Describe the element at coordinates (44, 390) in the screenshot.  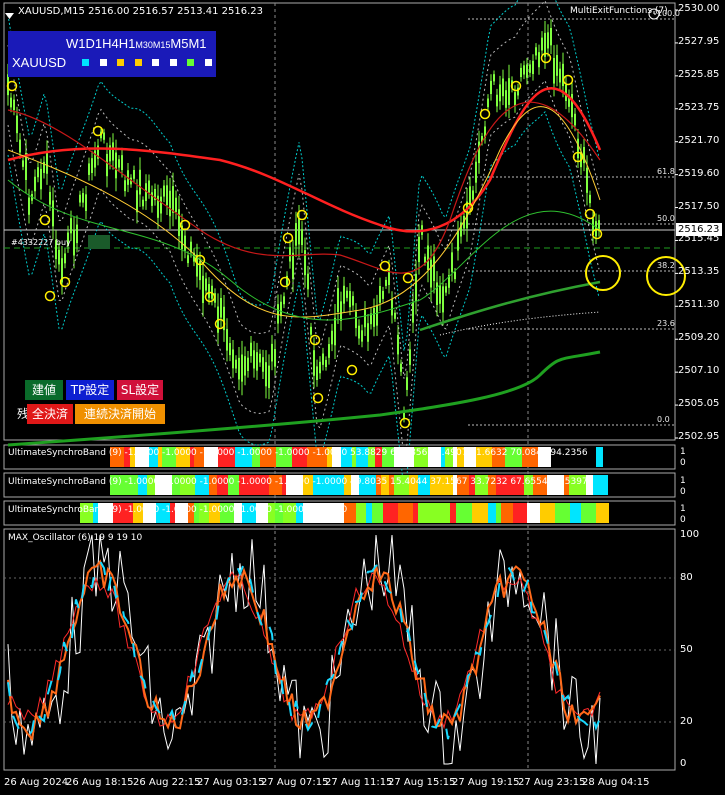
I see `entry-button: 建値` at that location.